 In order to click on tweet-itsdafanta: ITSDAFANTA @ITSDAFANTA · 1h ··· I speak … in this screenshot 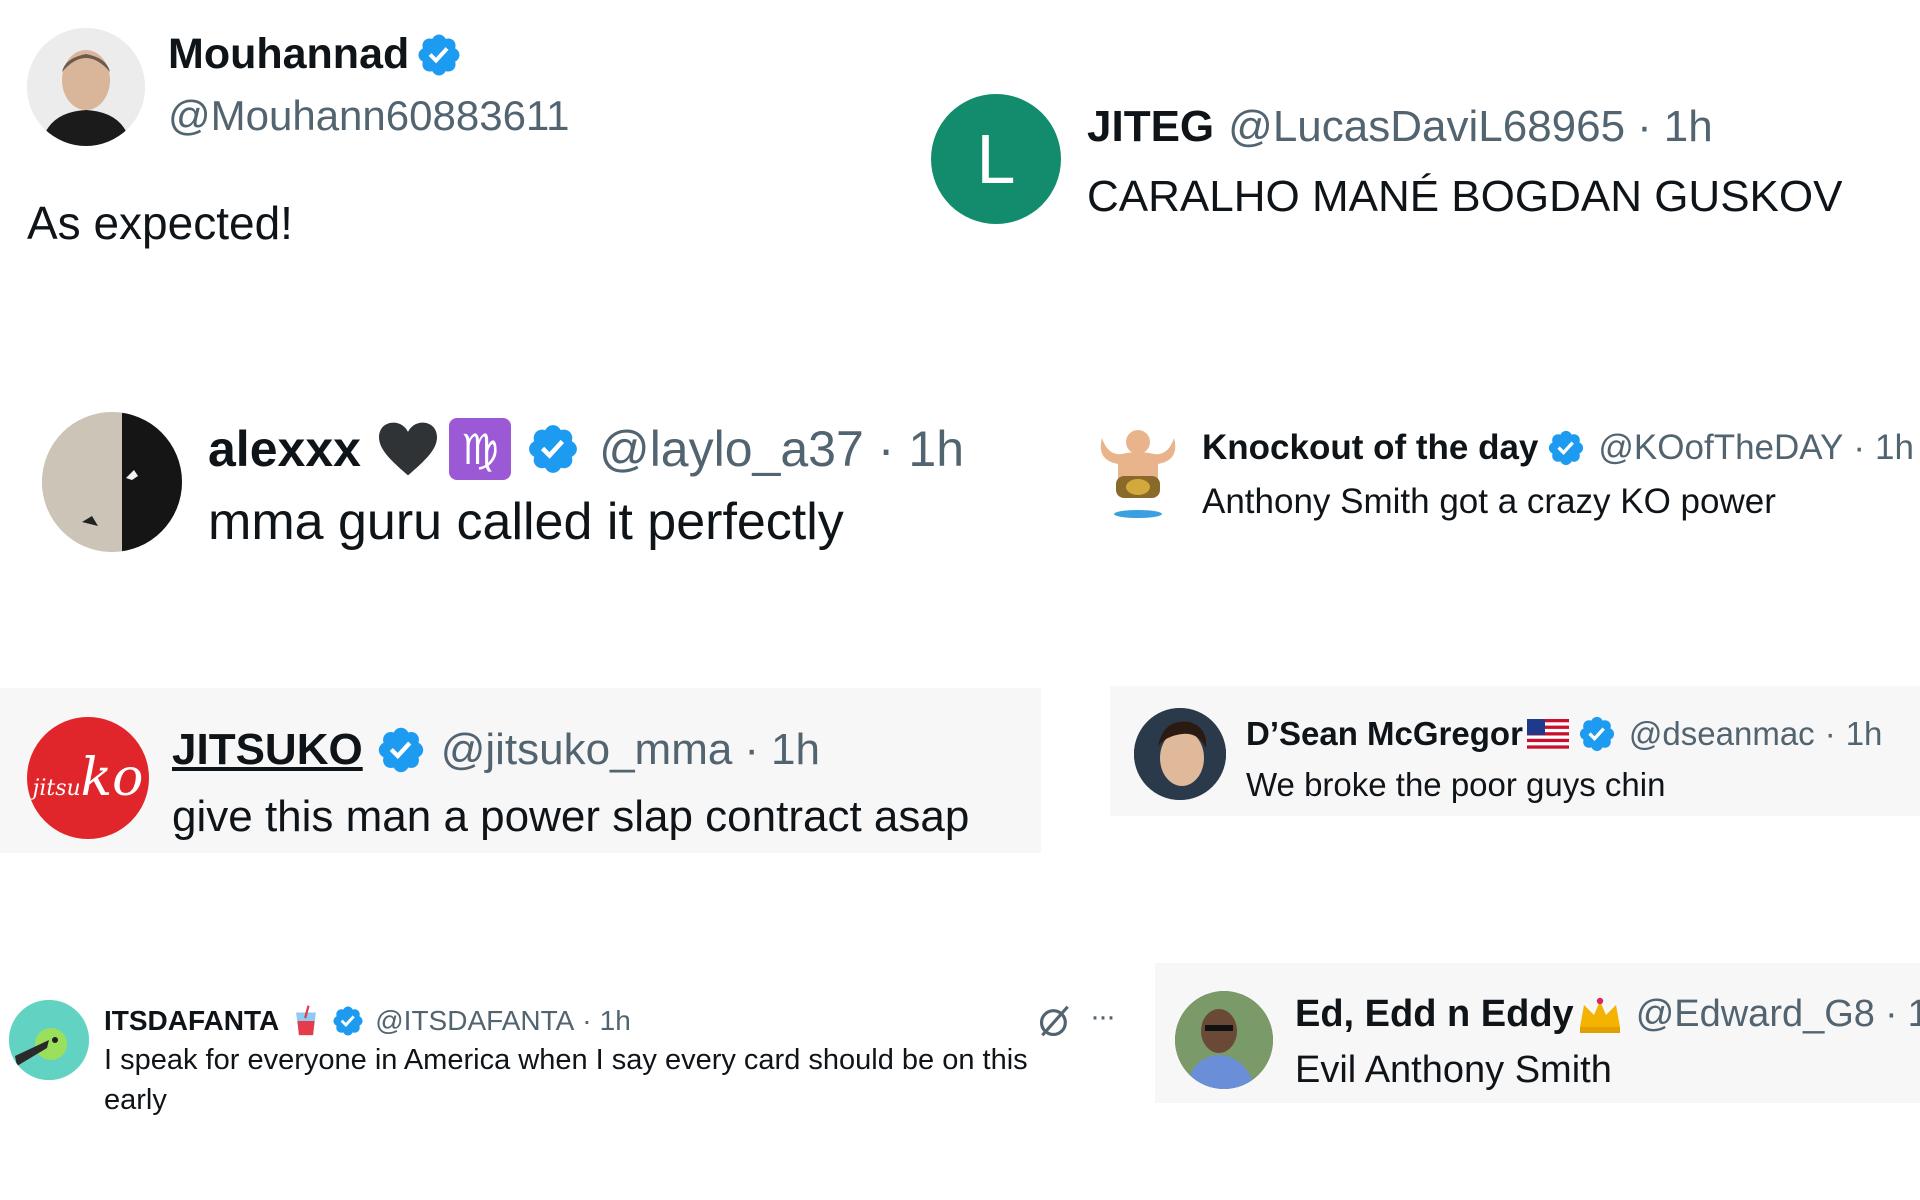, I will do `click(570, 1060)`.